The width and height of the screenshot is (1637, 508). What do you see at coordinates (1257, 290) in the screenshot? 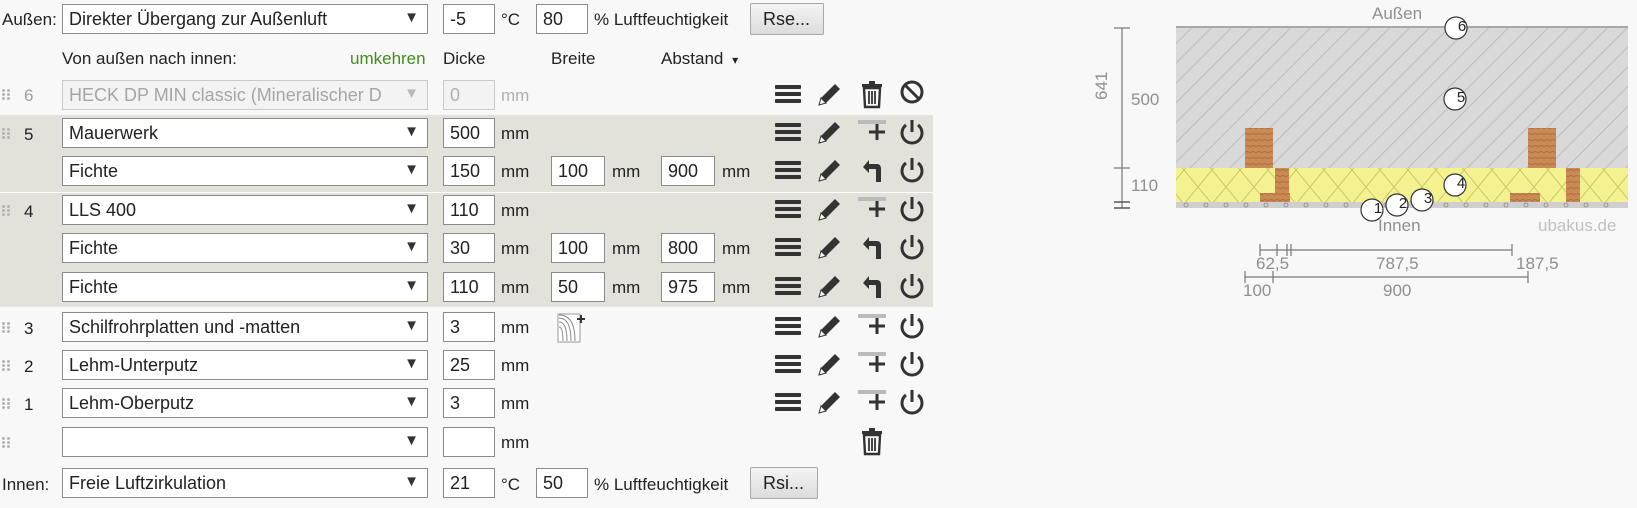
I see `dimension-label: 100` at bounding box center [1257, 290].